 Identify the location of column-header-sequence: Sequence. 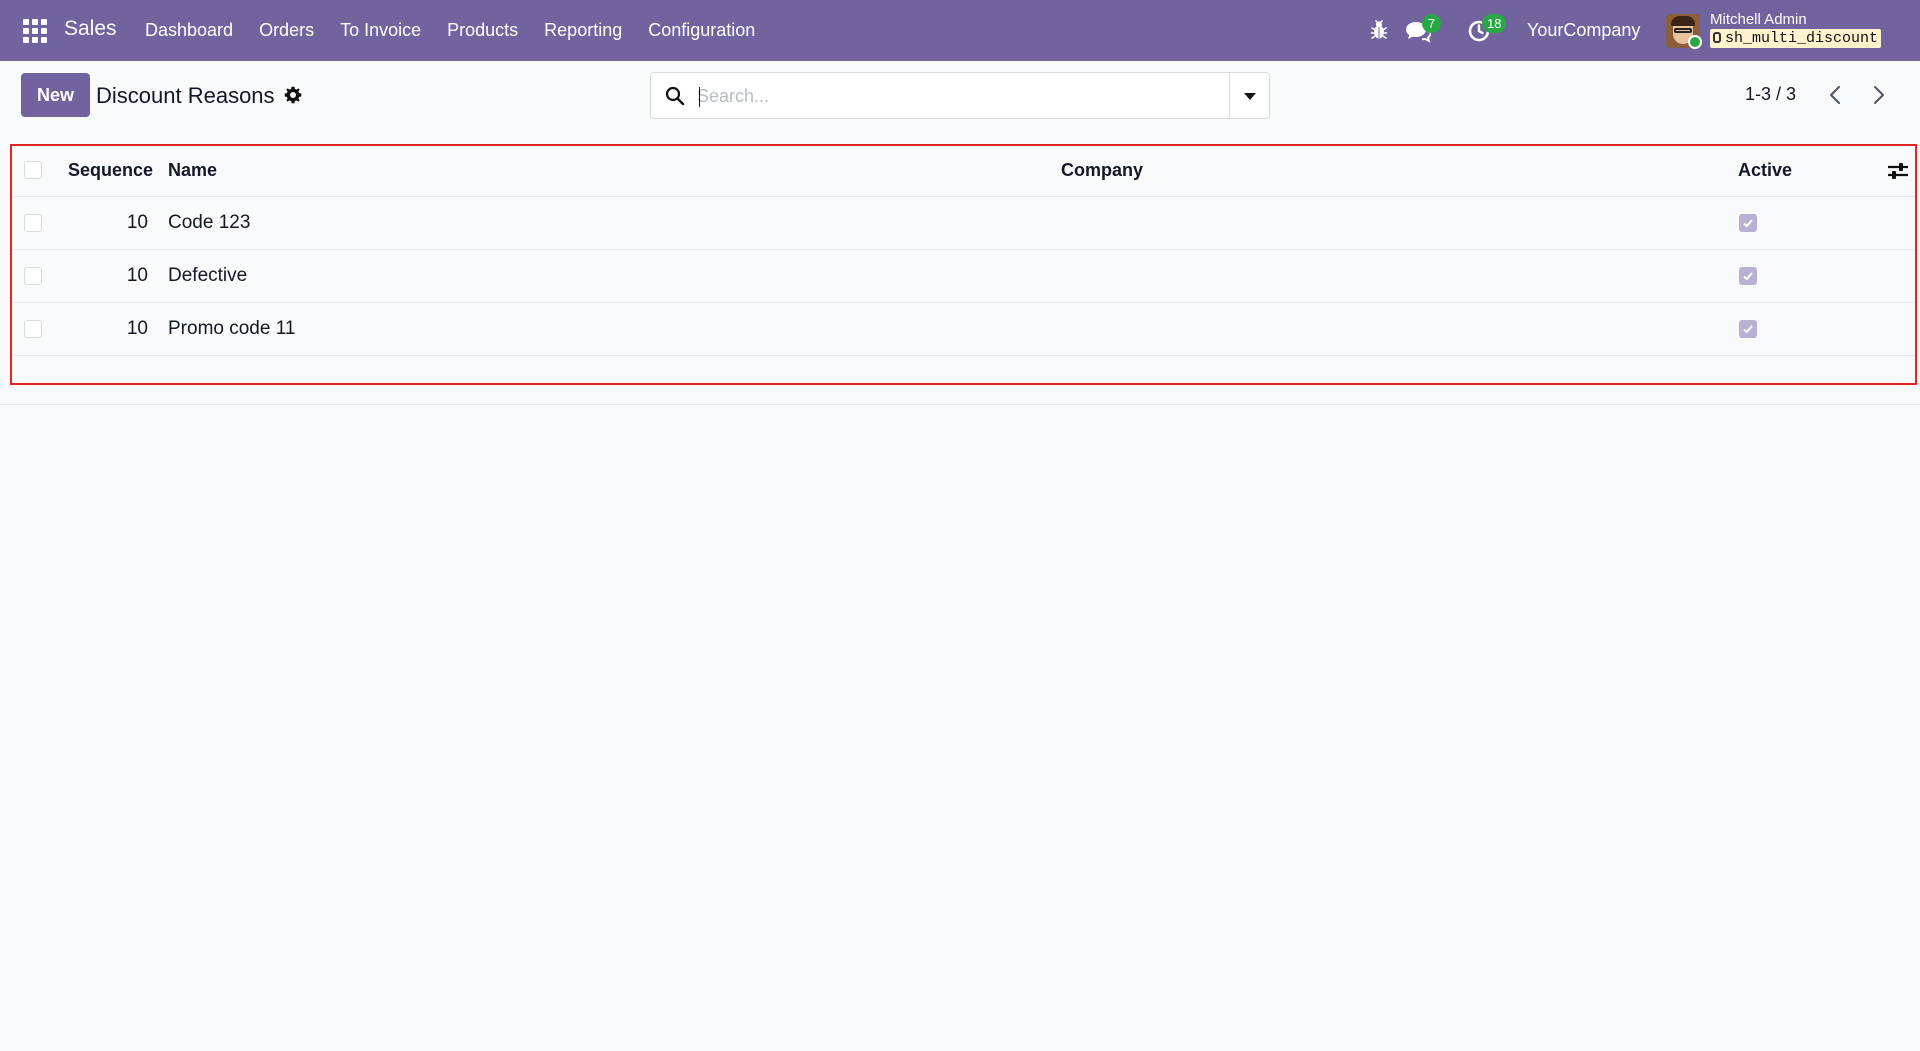
(110, 170).